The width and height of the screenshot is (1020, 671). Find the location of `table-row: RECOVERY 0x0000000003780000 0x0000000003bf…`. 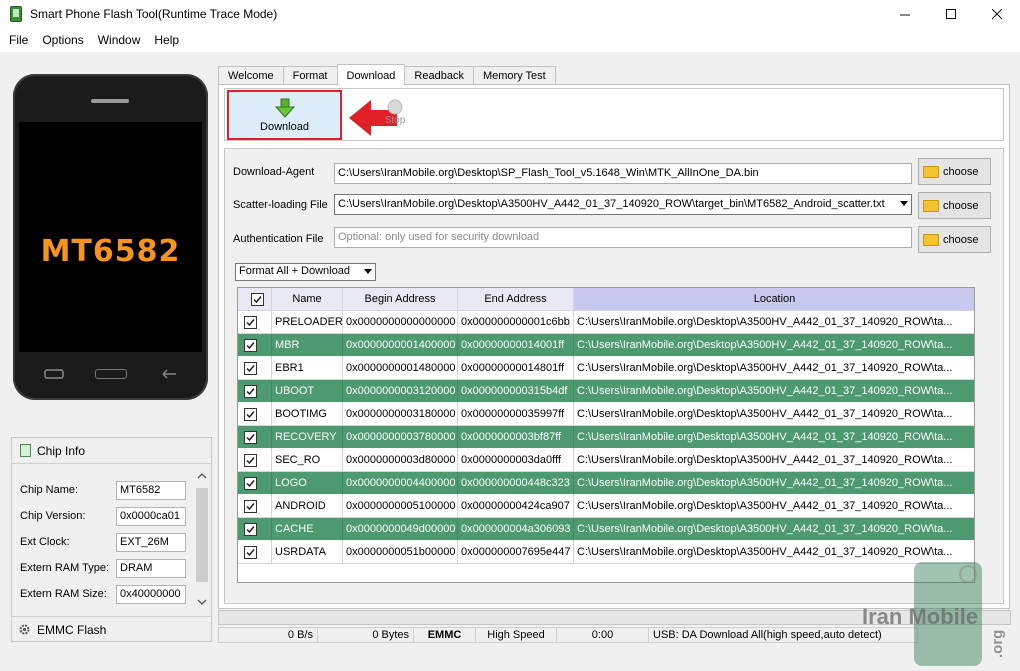

table-row: RECOVERY 0x0000000003780000 0x0000000003bf… is located at coordinates (606, 437).